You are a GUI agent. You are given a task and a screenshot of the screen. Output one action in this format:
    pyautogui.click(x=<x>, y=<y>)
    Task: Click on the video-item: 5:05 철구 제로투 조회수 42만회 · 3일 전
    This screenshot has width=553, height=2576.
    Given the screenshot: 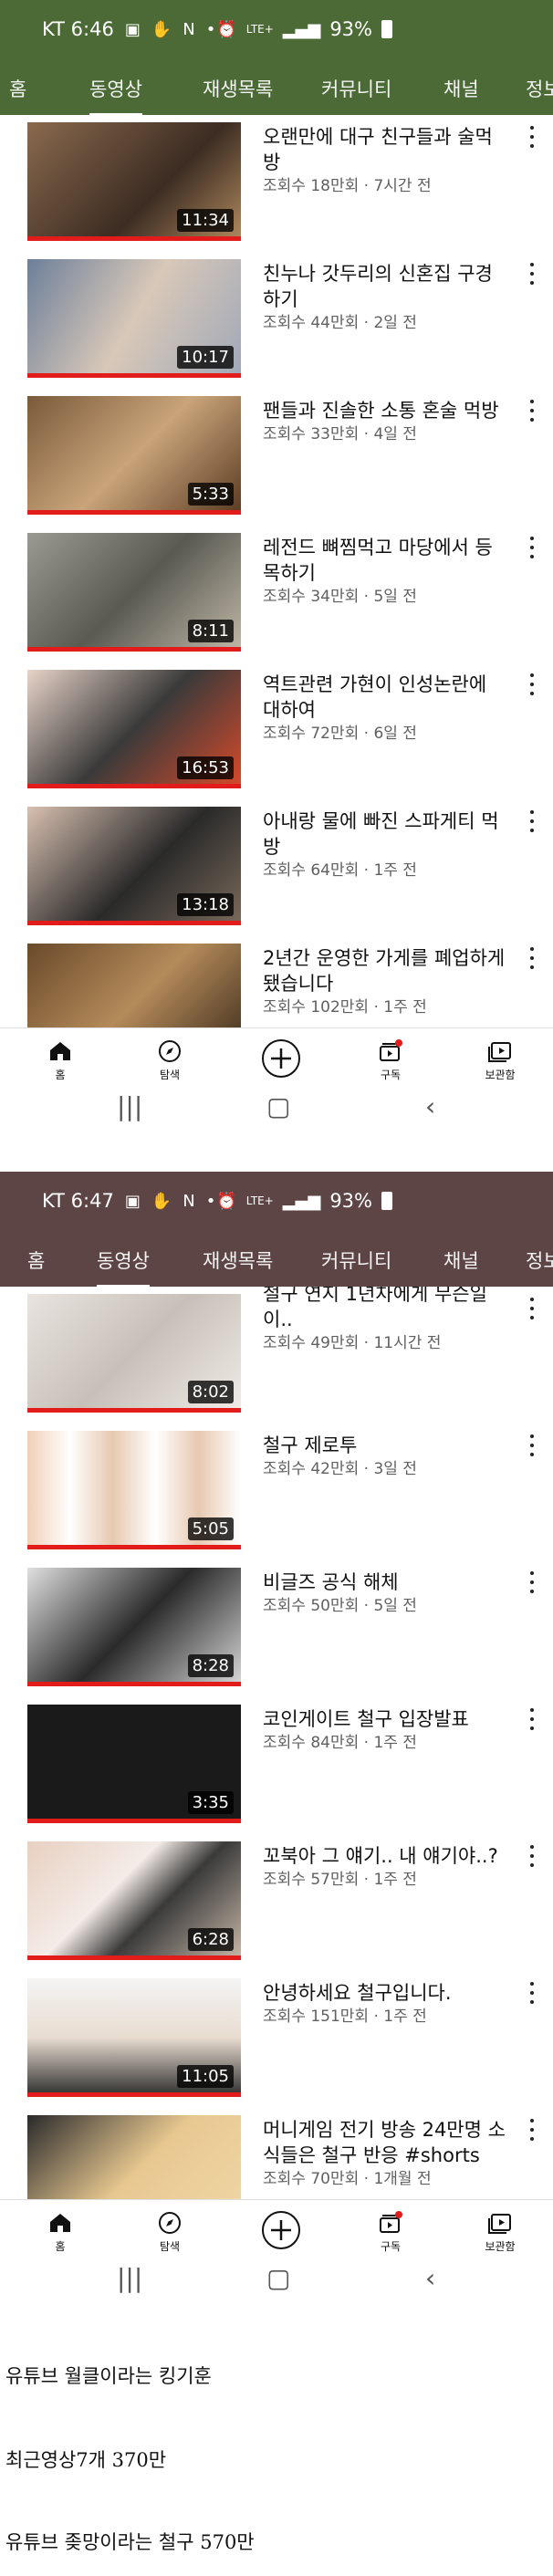 What is the action you would take?
    pyautogui.click(x=276, y=1490)
    